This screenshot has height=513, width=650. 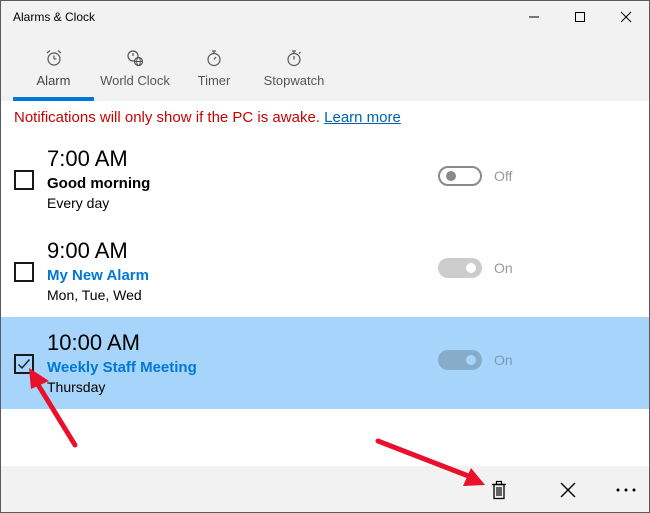 I want to click on maximize-button, so click(x=580, y=17).